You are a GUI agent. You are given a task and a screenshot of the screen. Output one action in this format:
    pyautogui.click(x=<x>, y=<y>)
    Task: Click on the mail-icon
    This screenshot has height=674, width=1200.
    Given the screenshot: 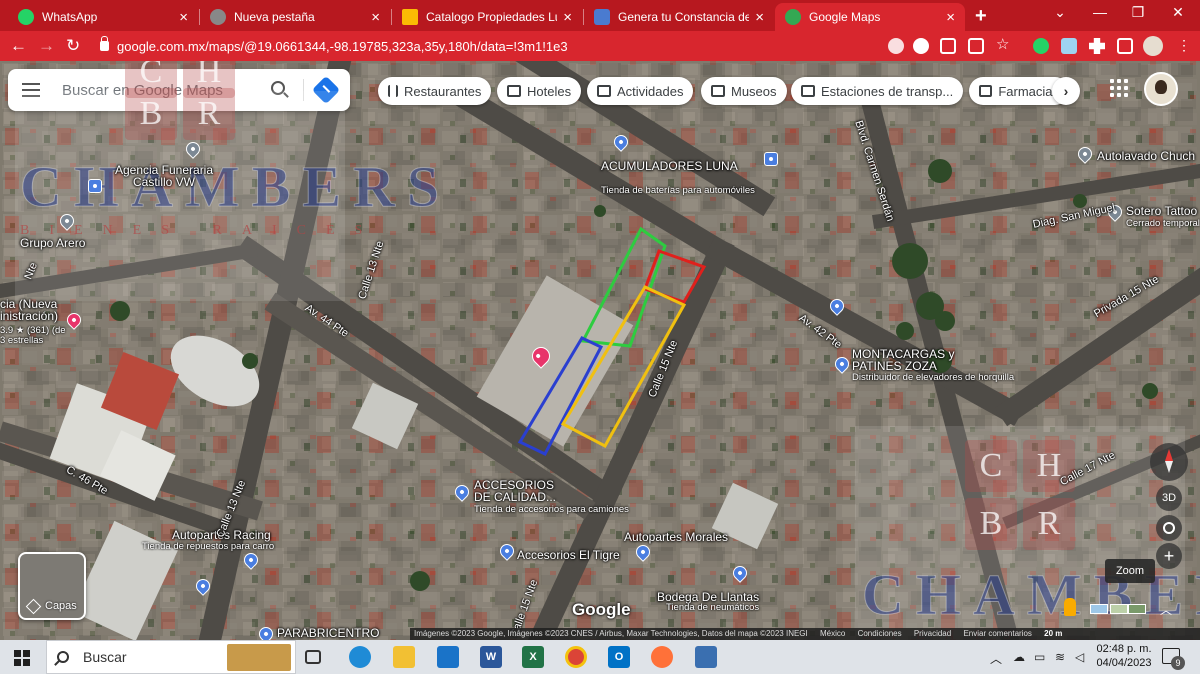 What is the action you would take?
    pyautogui.click(x=448, y=657)
    